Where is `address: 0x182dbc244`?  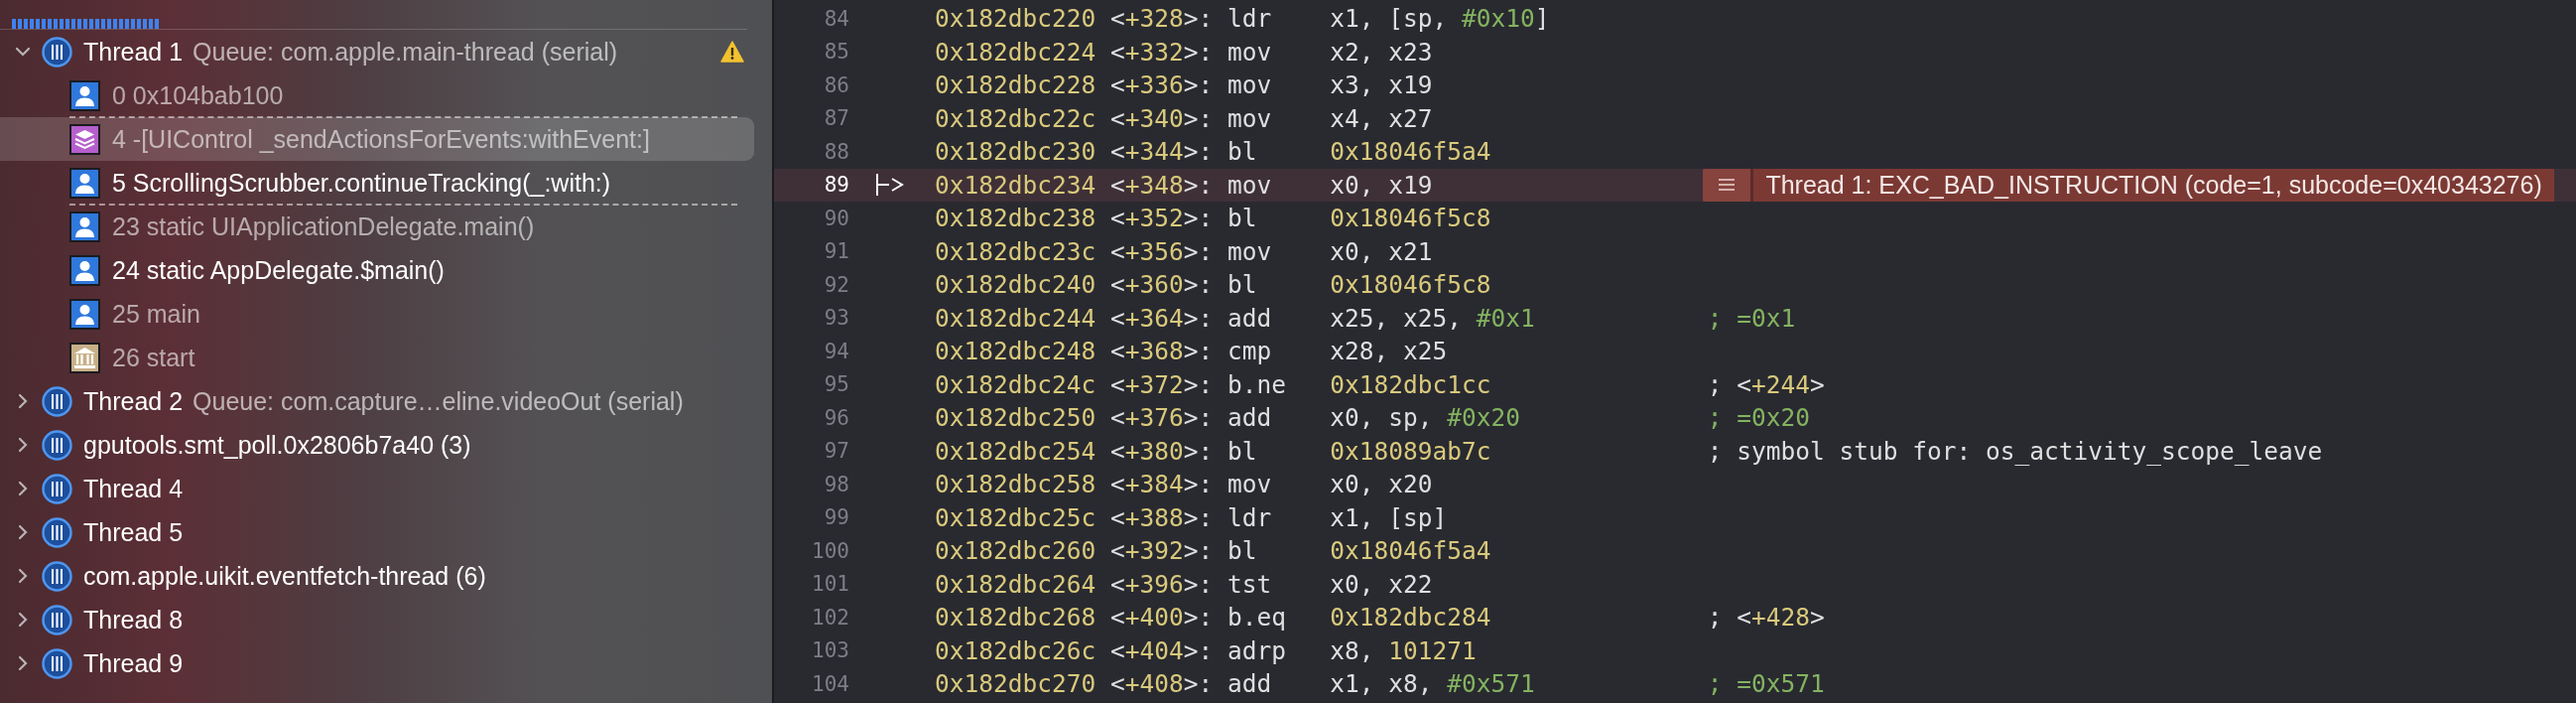 address: 0x182dbc244 is located at coordinates (1016, 318).